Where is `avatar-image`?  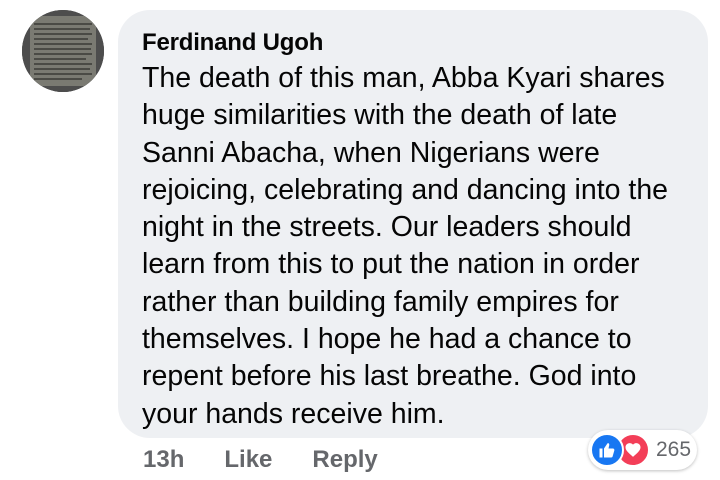
avatar-image is located at coordinates (63, 51).